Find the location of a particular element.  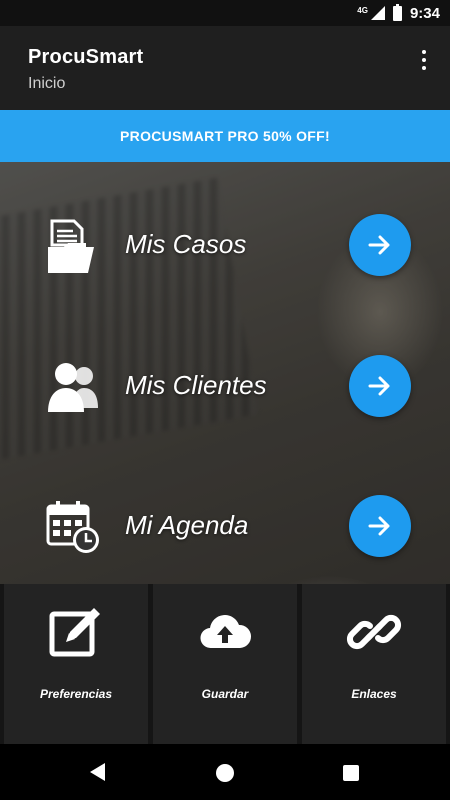

signal-icon is located at coordinates (377, 13).